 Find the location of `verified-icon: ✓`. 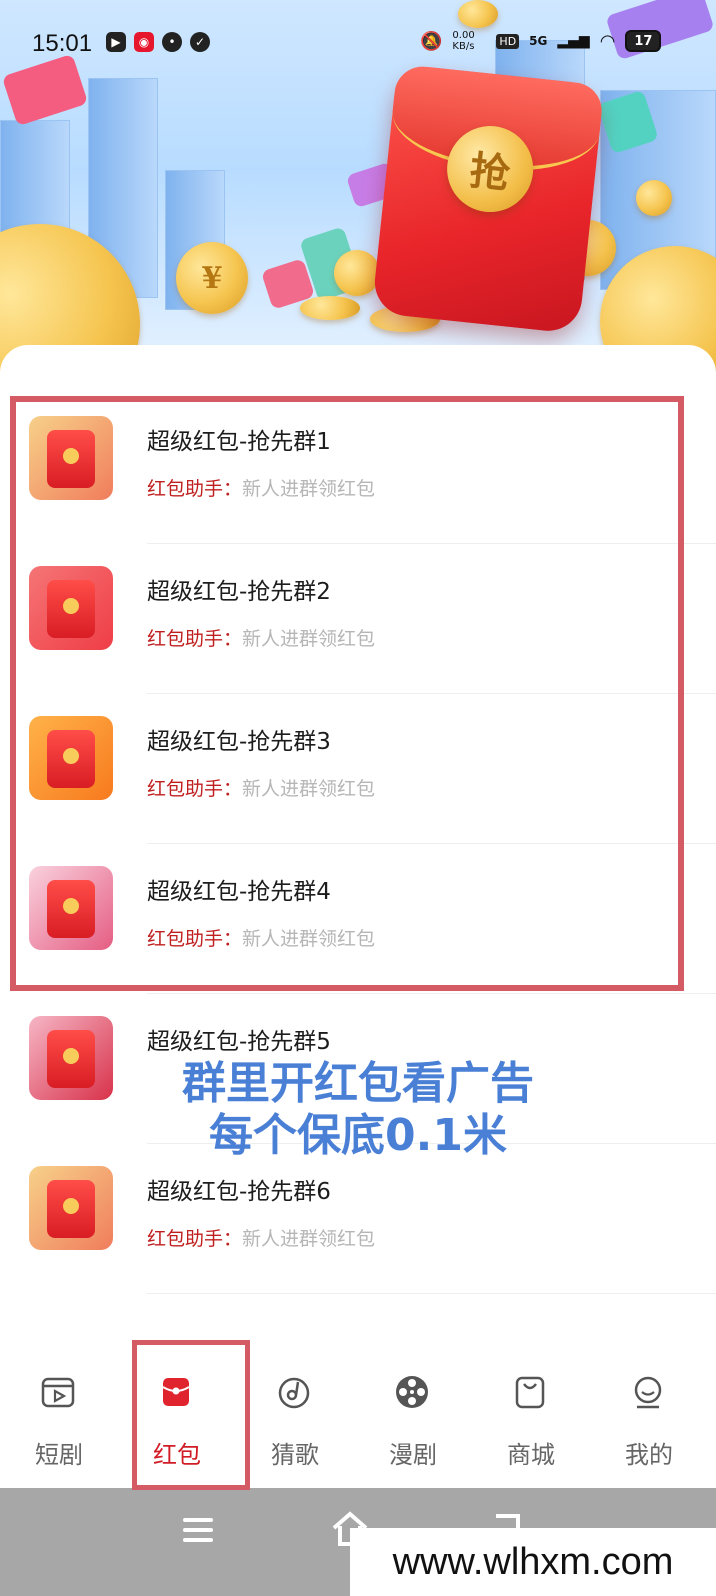

verified-icon: ✓ is located at coordinates (200, 42).